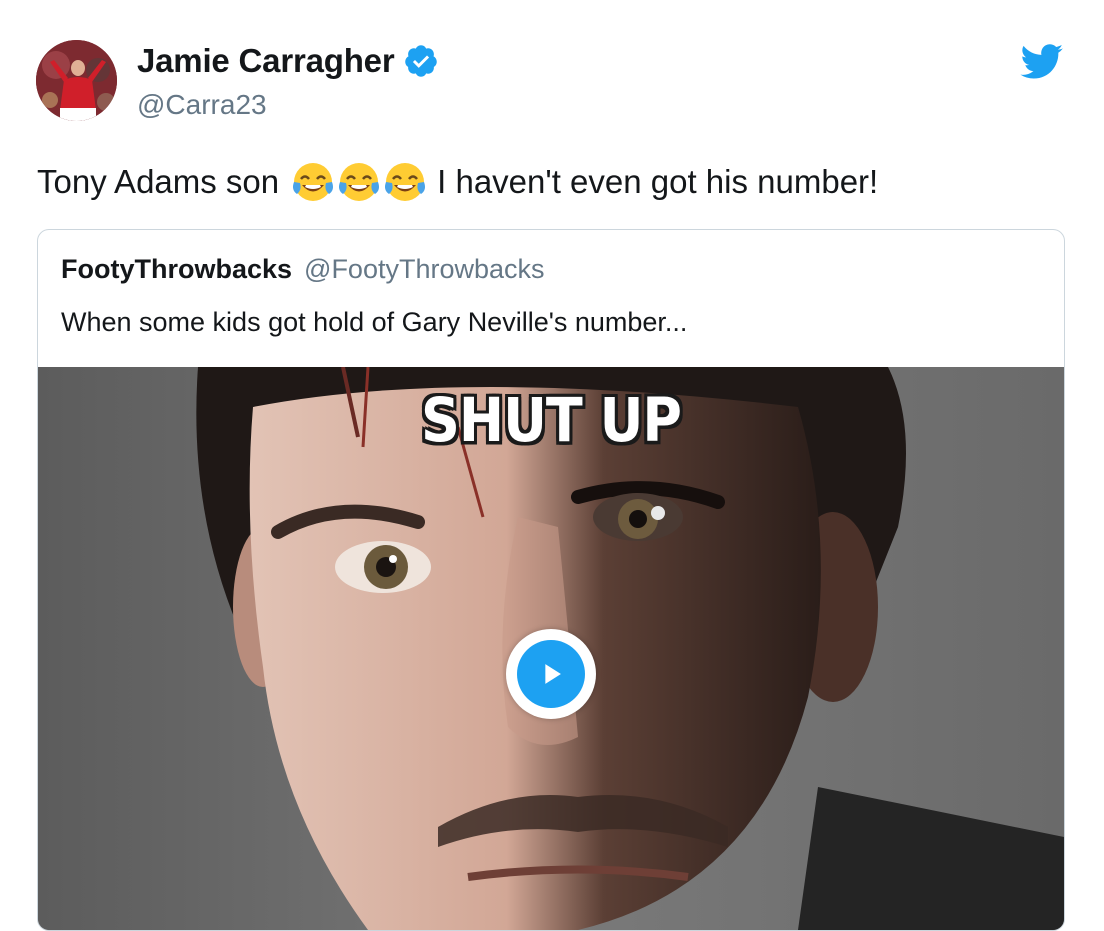  What do you see at coordinates (266, 61) in the screenshot?
I see `author-display-name: Jamie Carragher` at bounding box center [266, 61].